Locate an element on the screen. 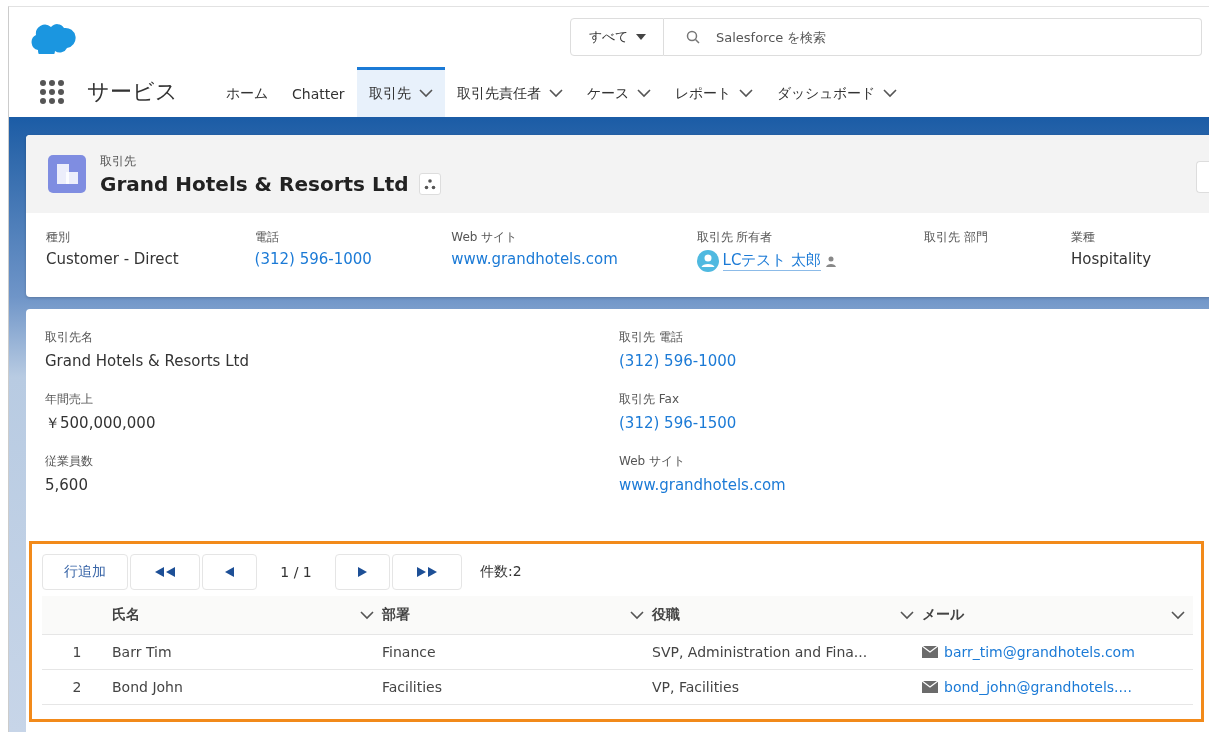 This screenshot has width=1209, height=732. hierarchy-button is located at coordinates (429, 183).